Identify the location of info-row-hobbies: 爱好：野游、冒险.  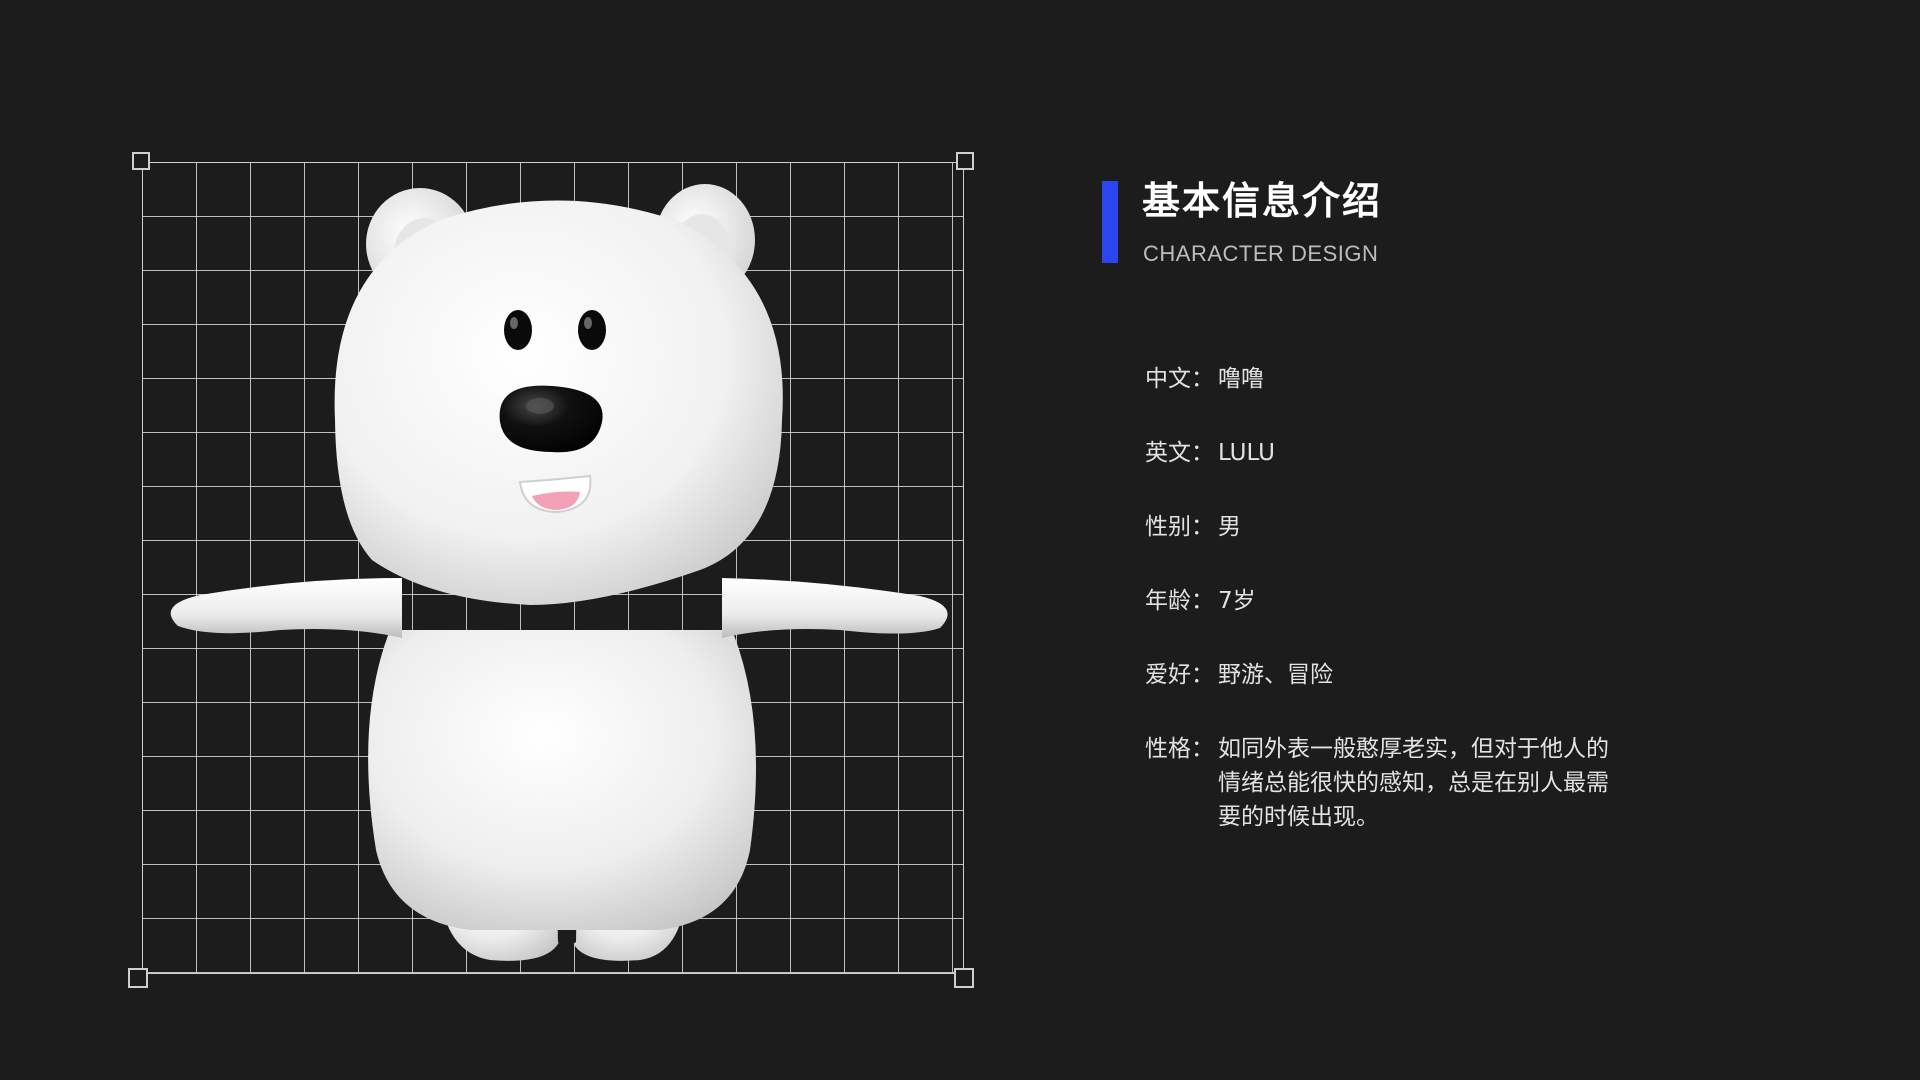
(1385, 695).